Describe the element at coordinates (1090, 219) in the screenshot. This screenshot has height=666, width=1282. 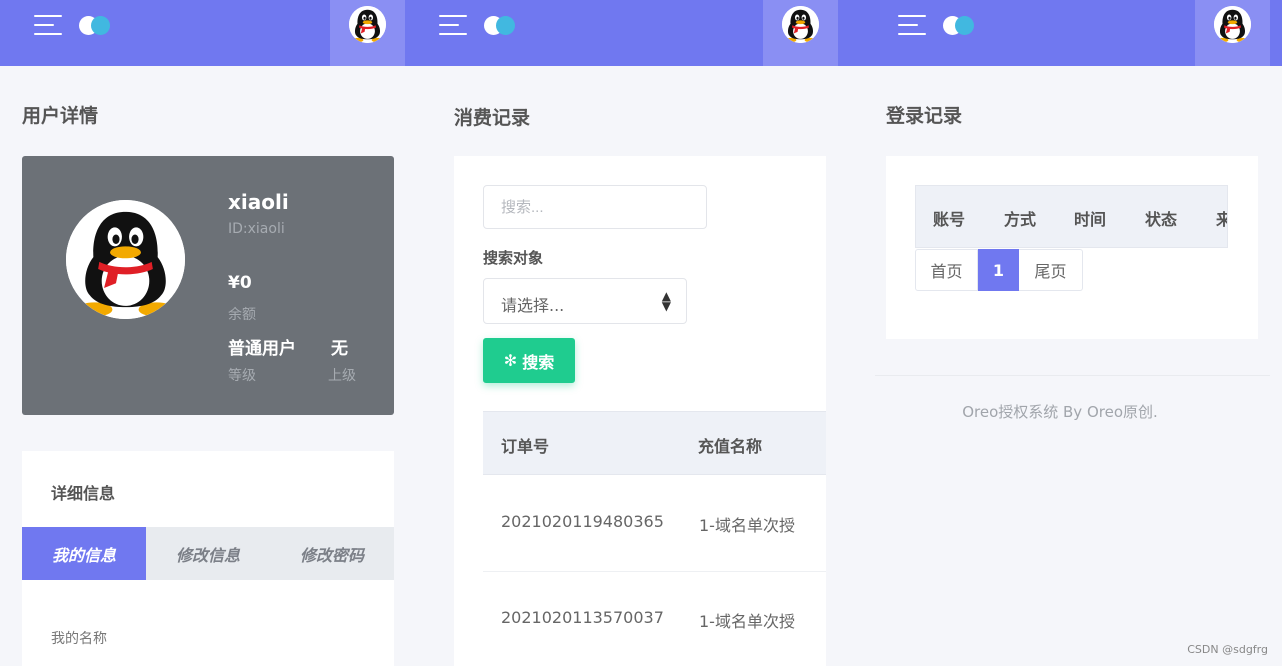
I see `column-header-time: 时间` at that location.